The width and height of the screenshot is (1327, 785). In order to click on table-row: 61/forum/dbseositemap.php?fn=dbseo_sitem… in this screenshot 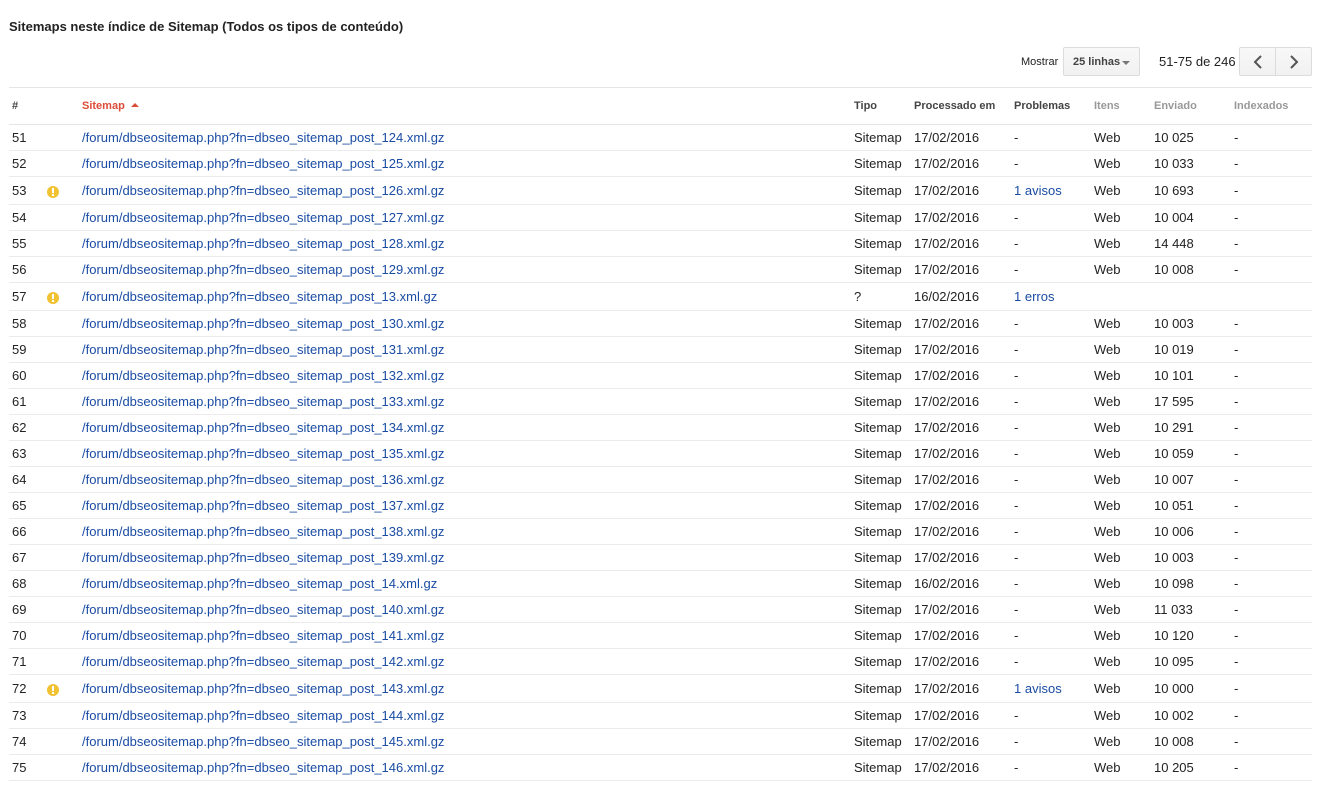, I will do `click(660, 401)`.